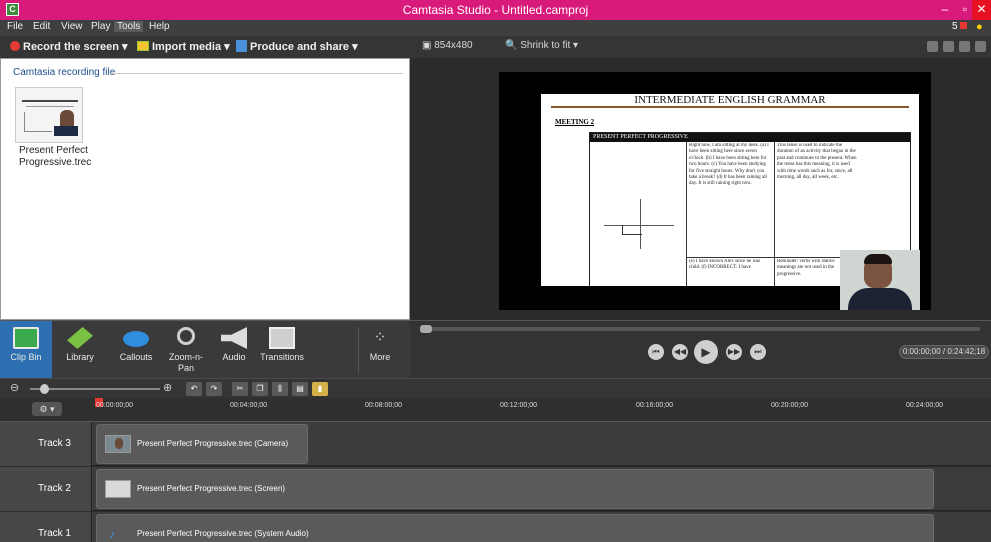 The image size is (991, 542). What do you see at coordinates (541, 45) in the screenshot?
I see `zoom-dropdown: 🔍 Shrink to fit ▾` at bounding box center [541, 45].